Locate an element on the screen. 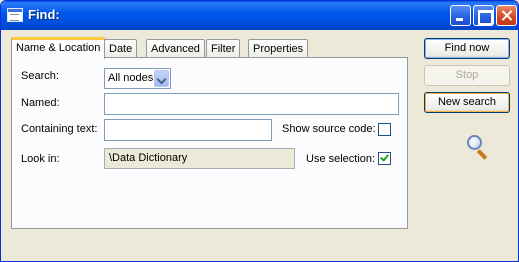  window-icon is located at coordinates (15, 15).